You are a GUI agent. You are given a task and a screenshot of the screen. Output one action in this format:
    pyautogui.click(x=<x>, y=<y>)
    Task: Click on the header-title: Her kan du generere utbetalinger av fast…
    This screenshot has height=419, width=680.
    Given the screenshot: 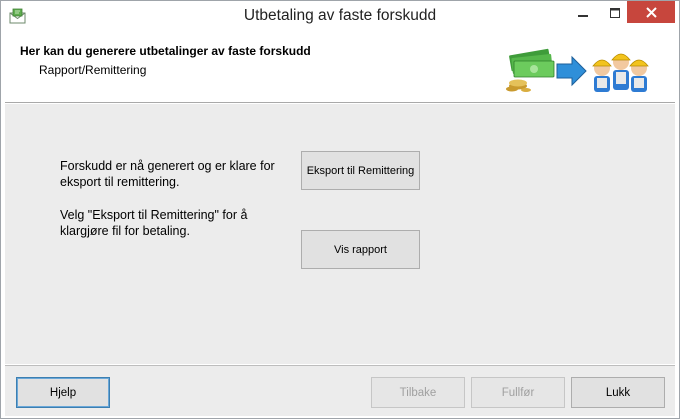 What is the action you would take?
    pyautogui.click(x=165, y=51)
    